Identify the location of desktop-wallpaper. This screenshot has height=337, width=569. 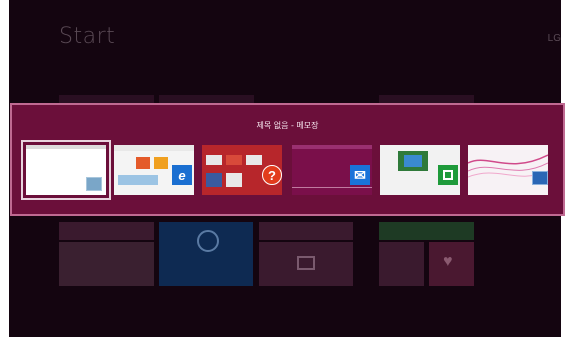
(508, 166).